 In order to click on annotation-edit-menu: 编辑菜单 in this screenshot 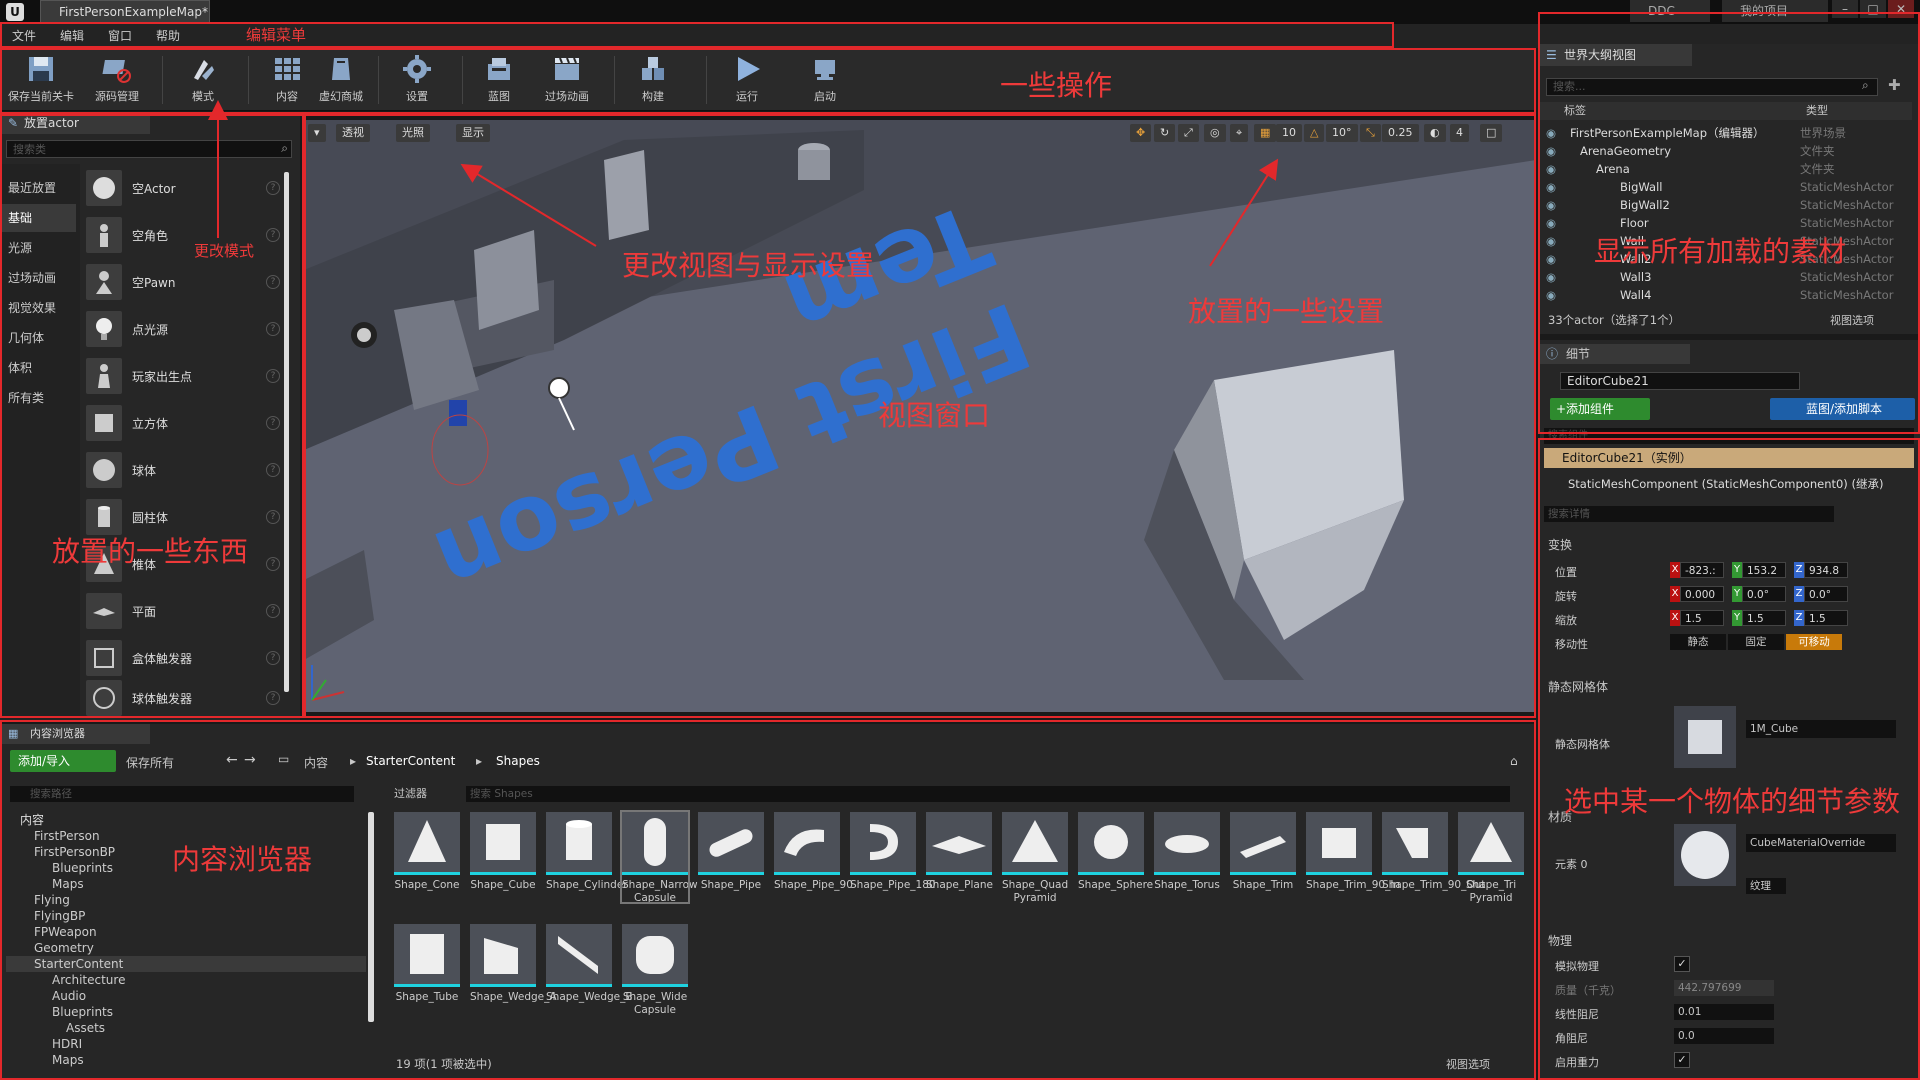, I will do `click(276, 35)`.